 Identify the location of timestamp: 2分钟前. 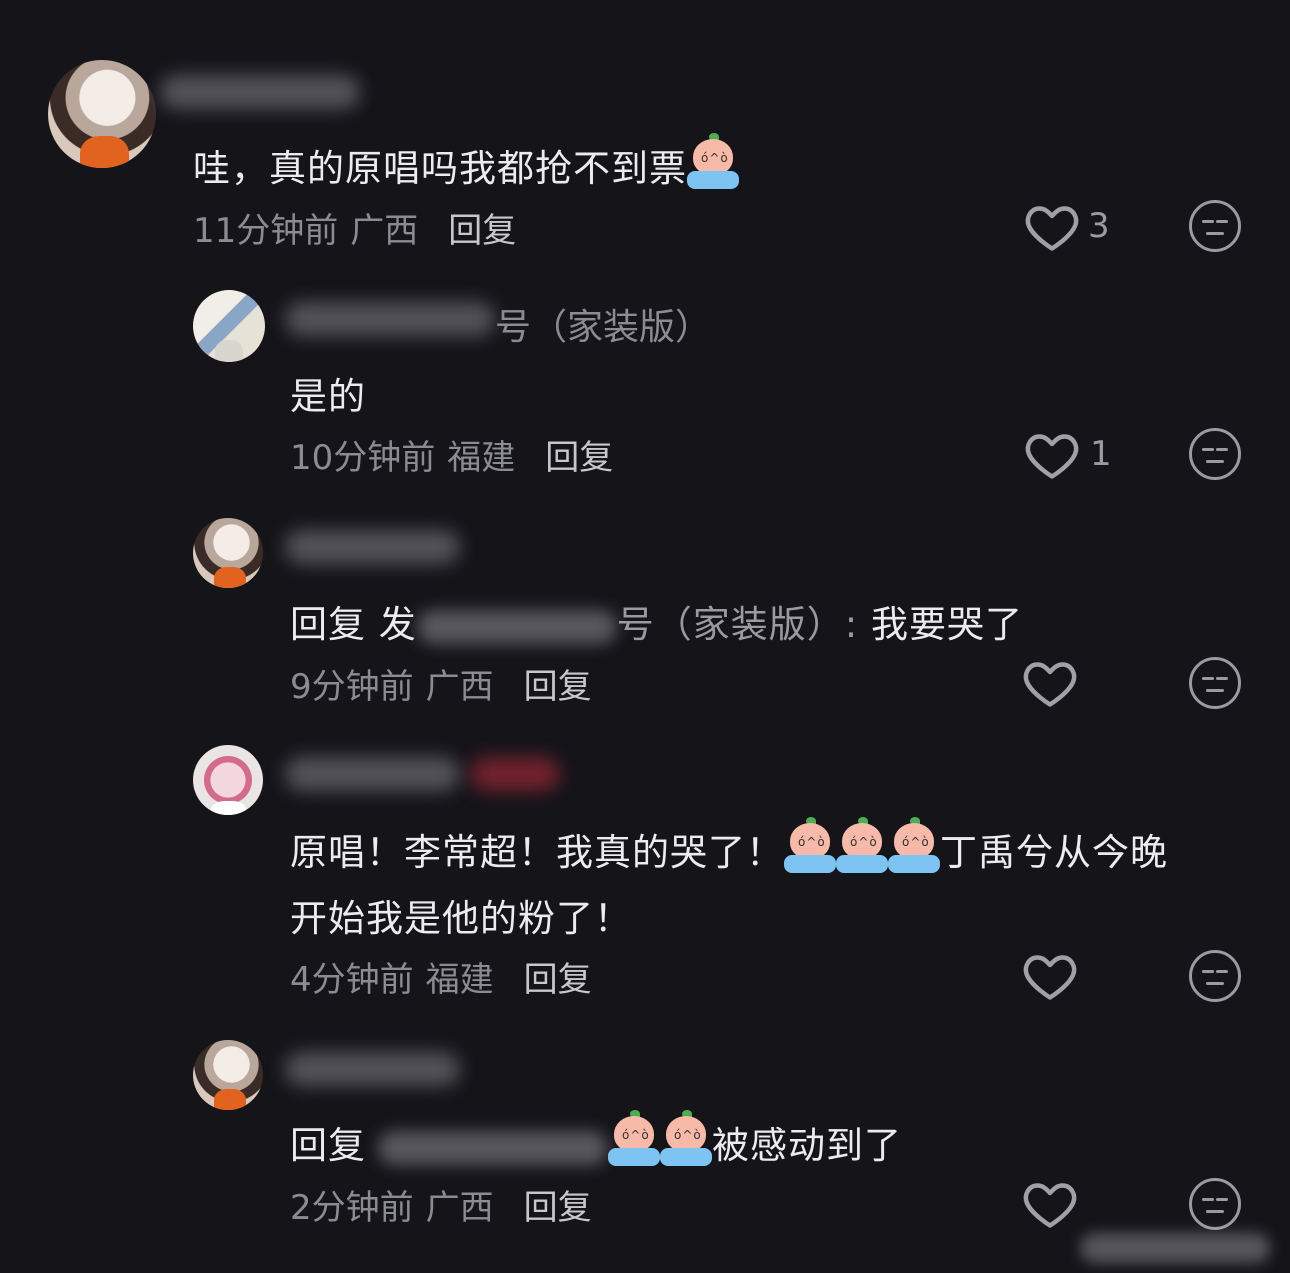
(352, 1208).